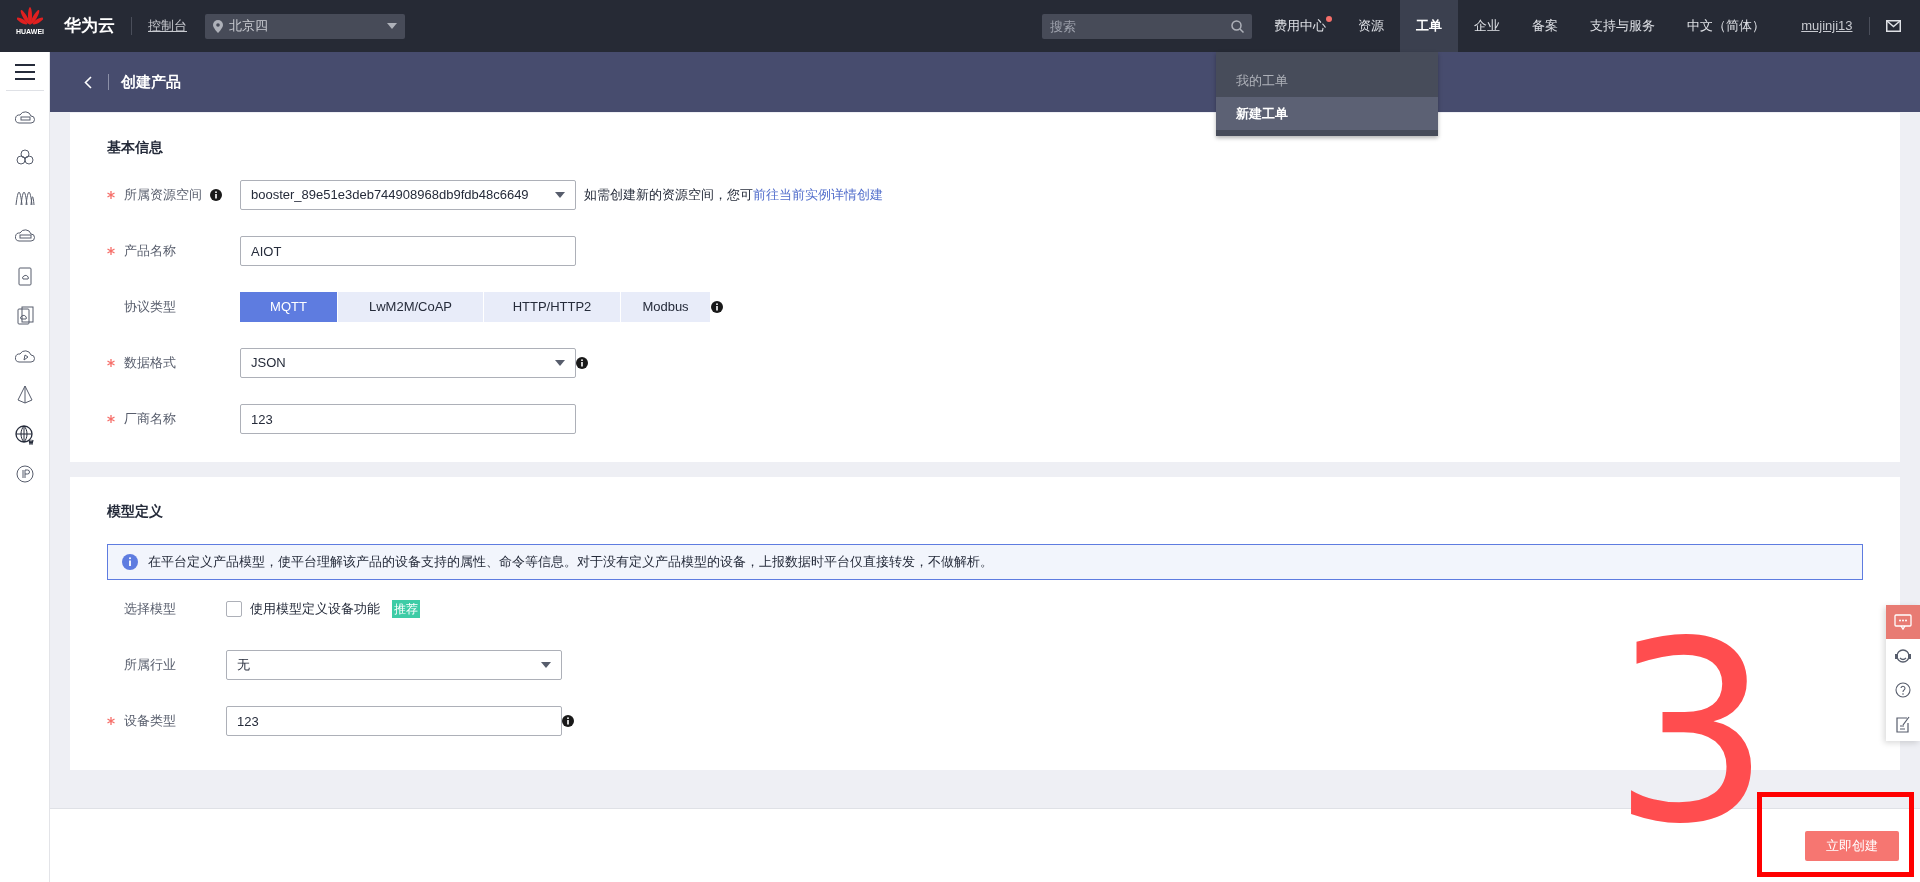 The image size is (1920, 882). What do you see at coordinates (315, 609) in the screenshot?
I see `checkbox-label: 使用模型定义设备功能` at bounding box center [315, 609].